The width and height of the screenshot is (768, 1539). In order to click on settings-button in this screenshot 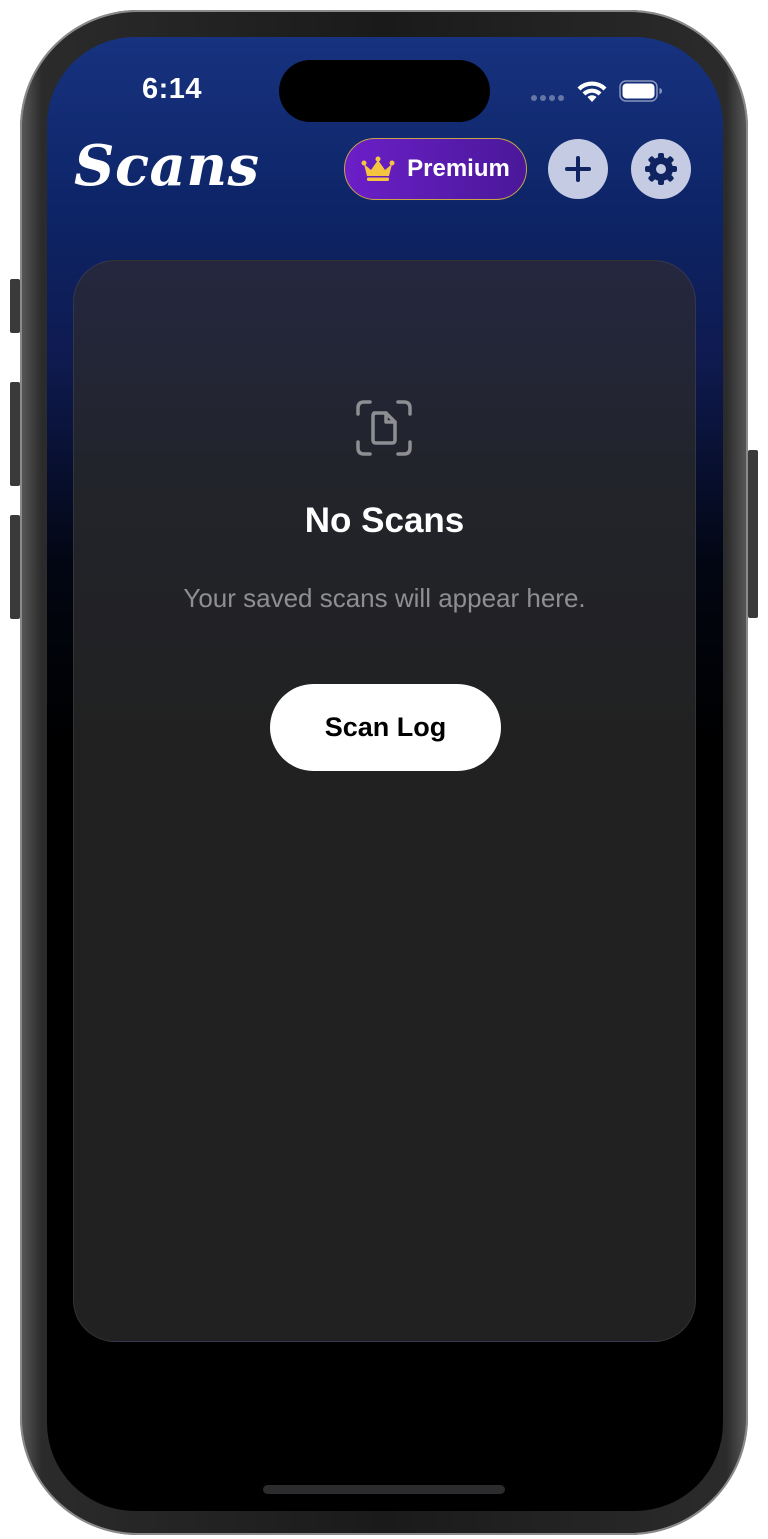, I will do `click(661, 169)`.